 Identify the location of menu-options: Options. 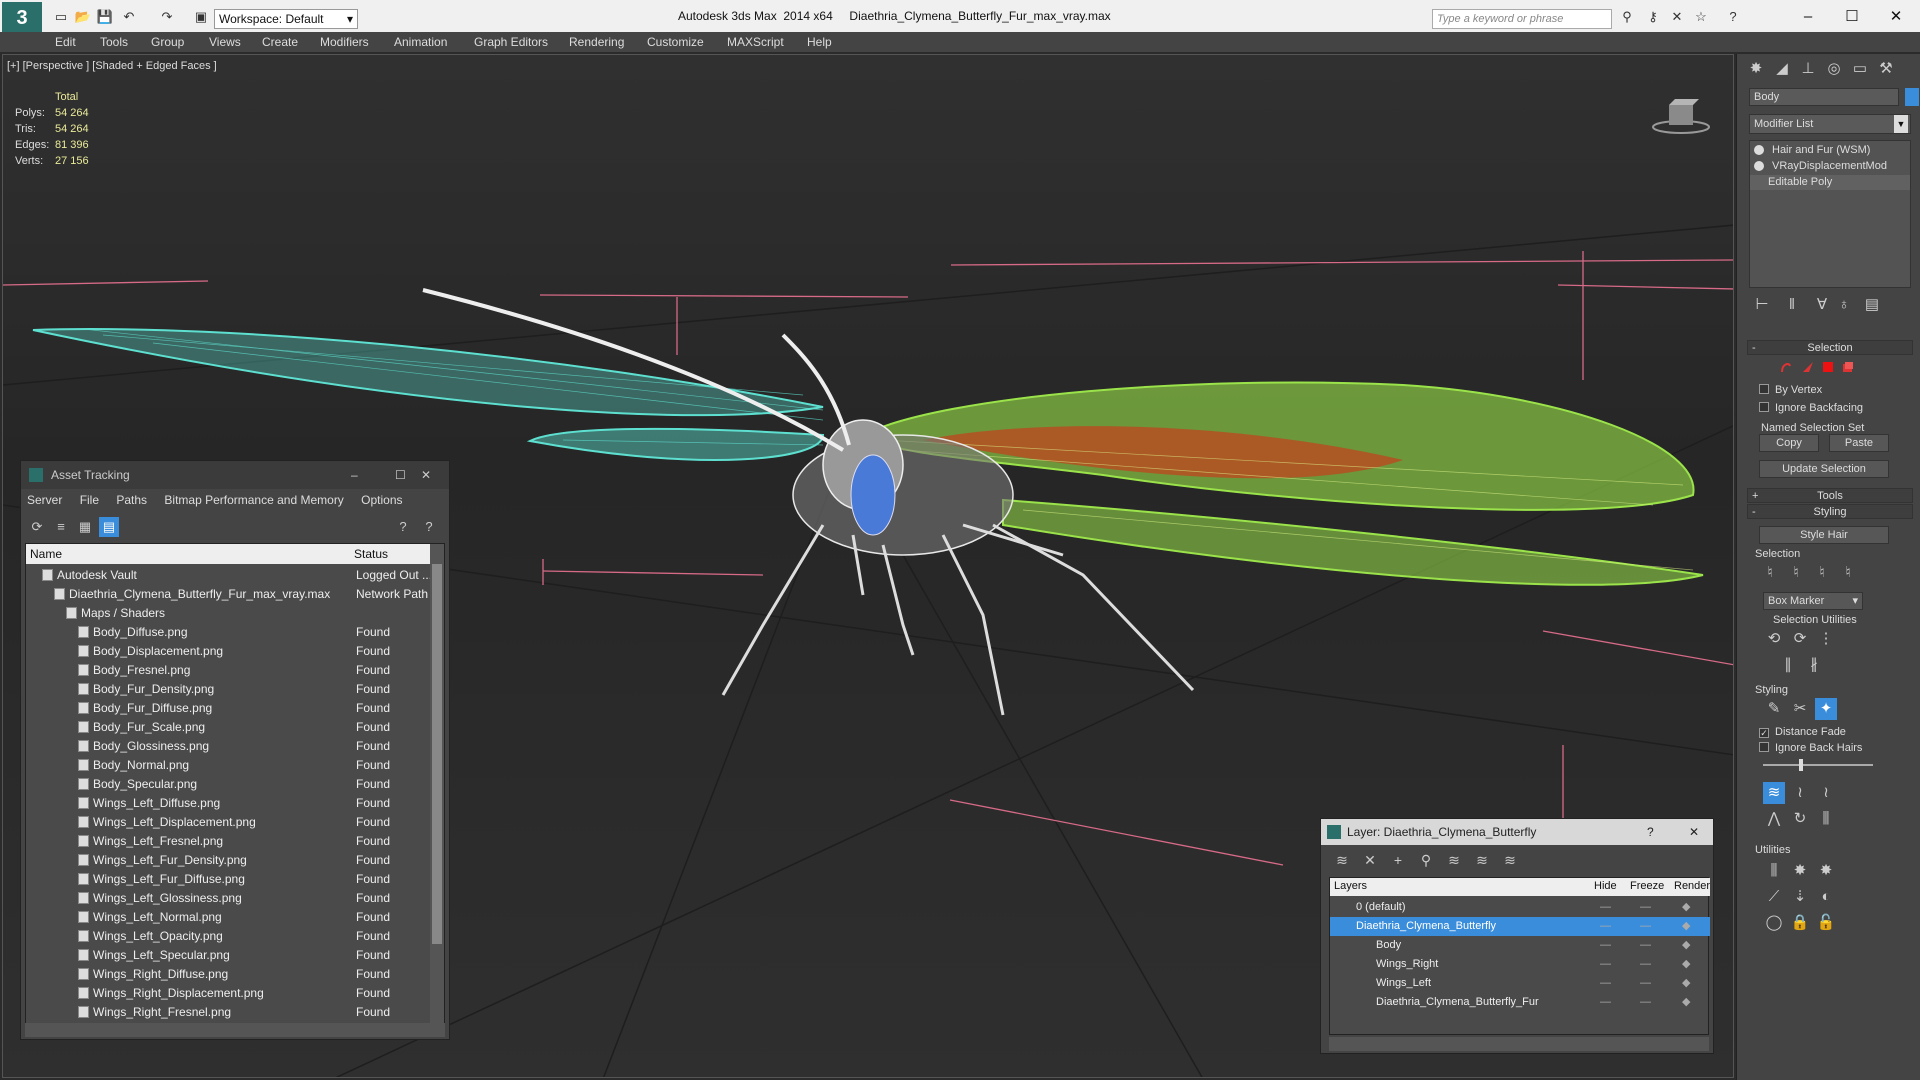
(381, 500).